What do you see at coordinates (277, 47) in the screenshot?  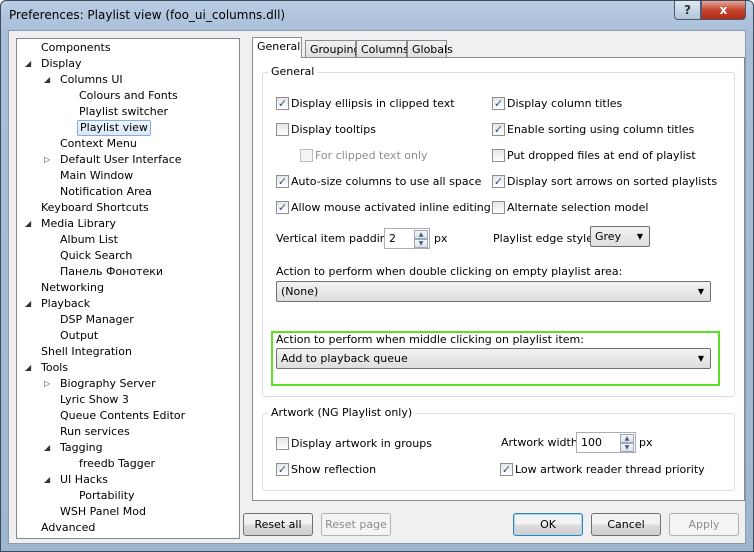 I see `tab-general: General` at bounding box center [277, 47].